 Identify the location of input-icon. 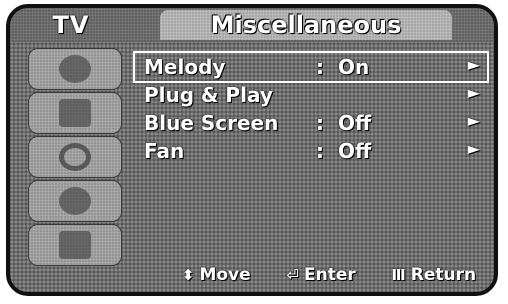
(75, 245).